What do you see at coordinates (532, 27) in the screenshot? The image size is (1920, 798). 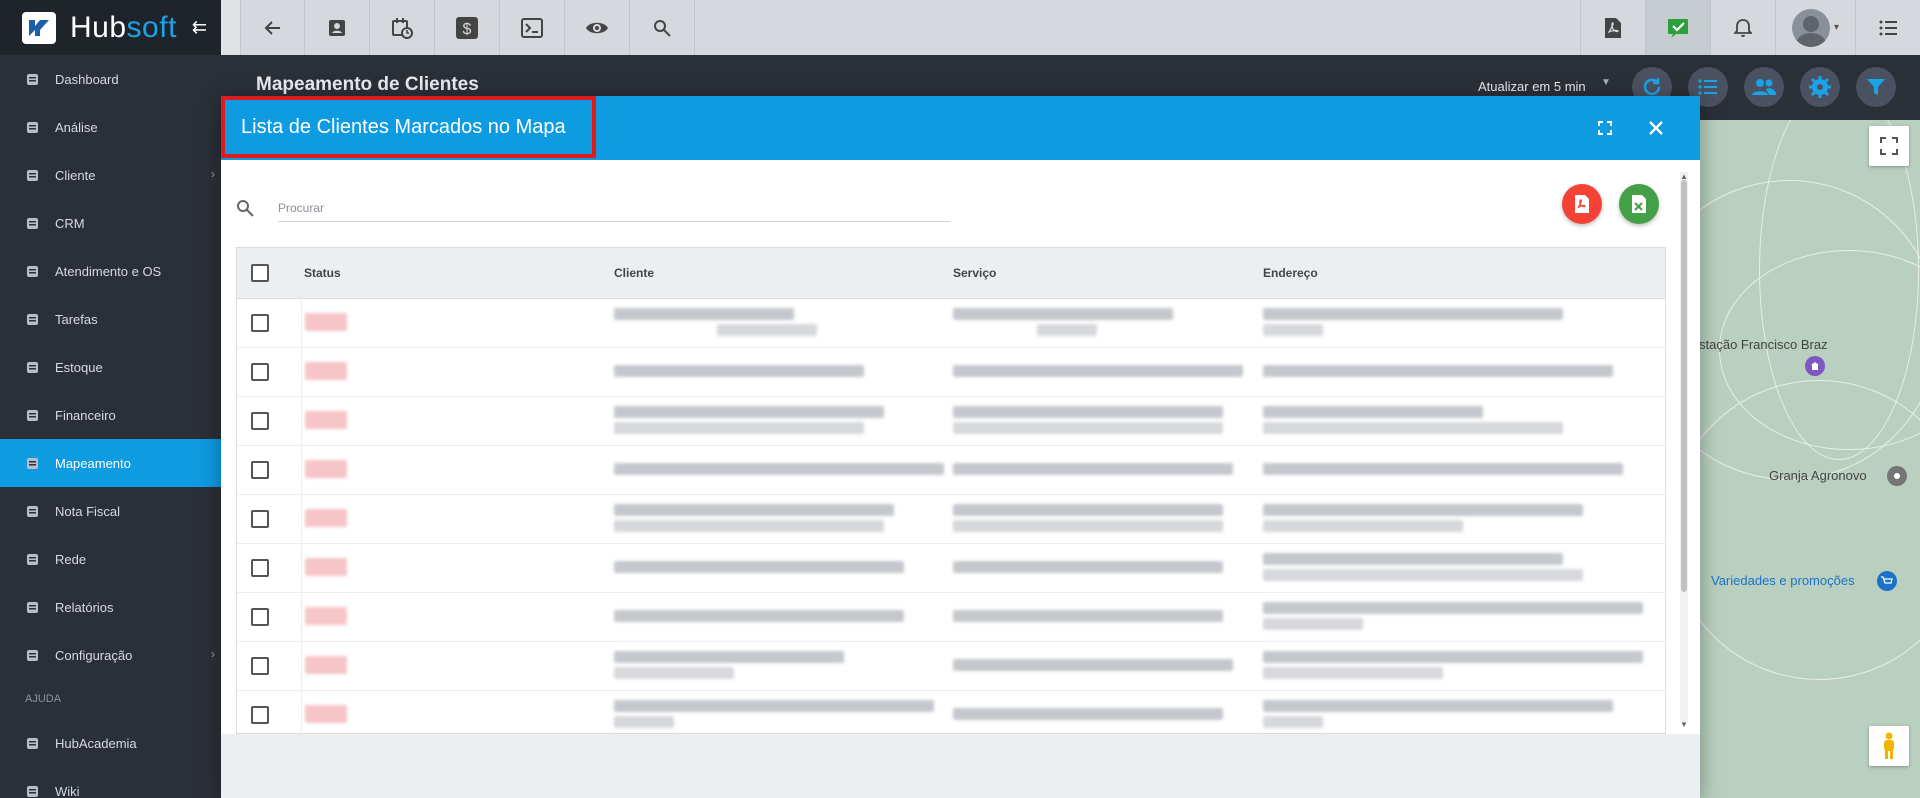 I see `terminal-icon` at bounding box center [532, 27].